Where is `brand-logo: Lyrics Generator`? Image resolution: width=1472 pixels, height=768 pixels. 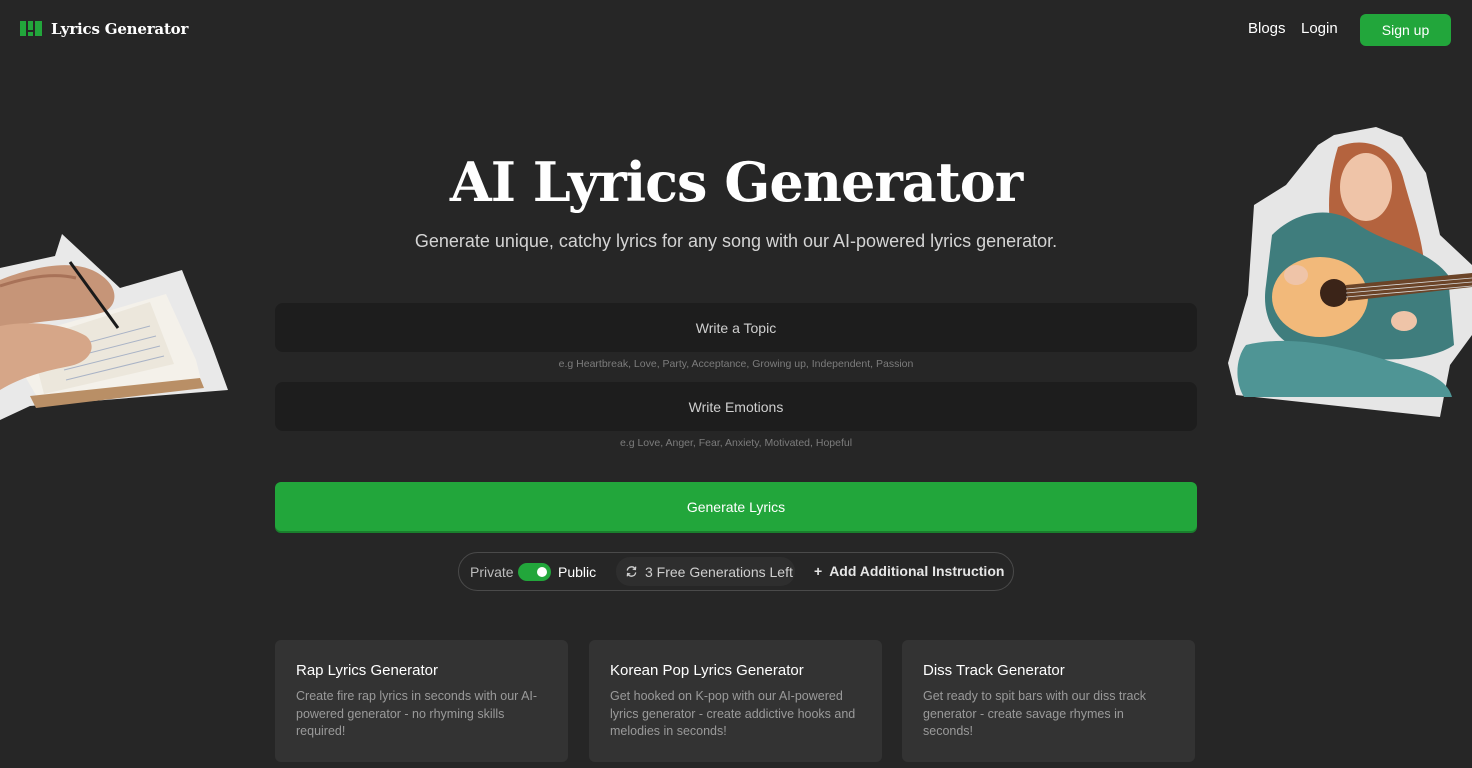
brand-logo: Lyrics Generator is located at coordinates (104, 29).